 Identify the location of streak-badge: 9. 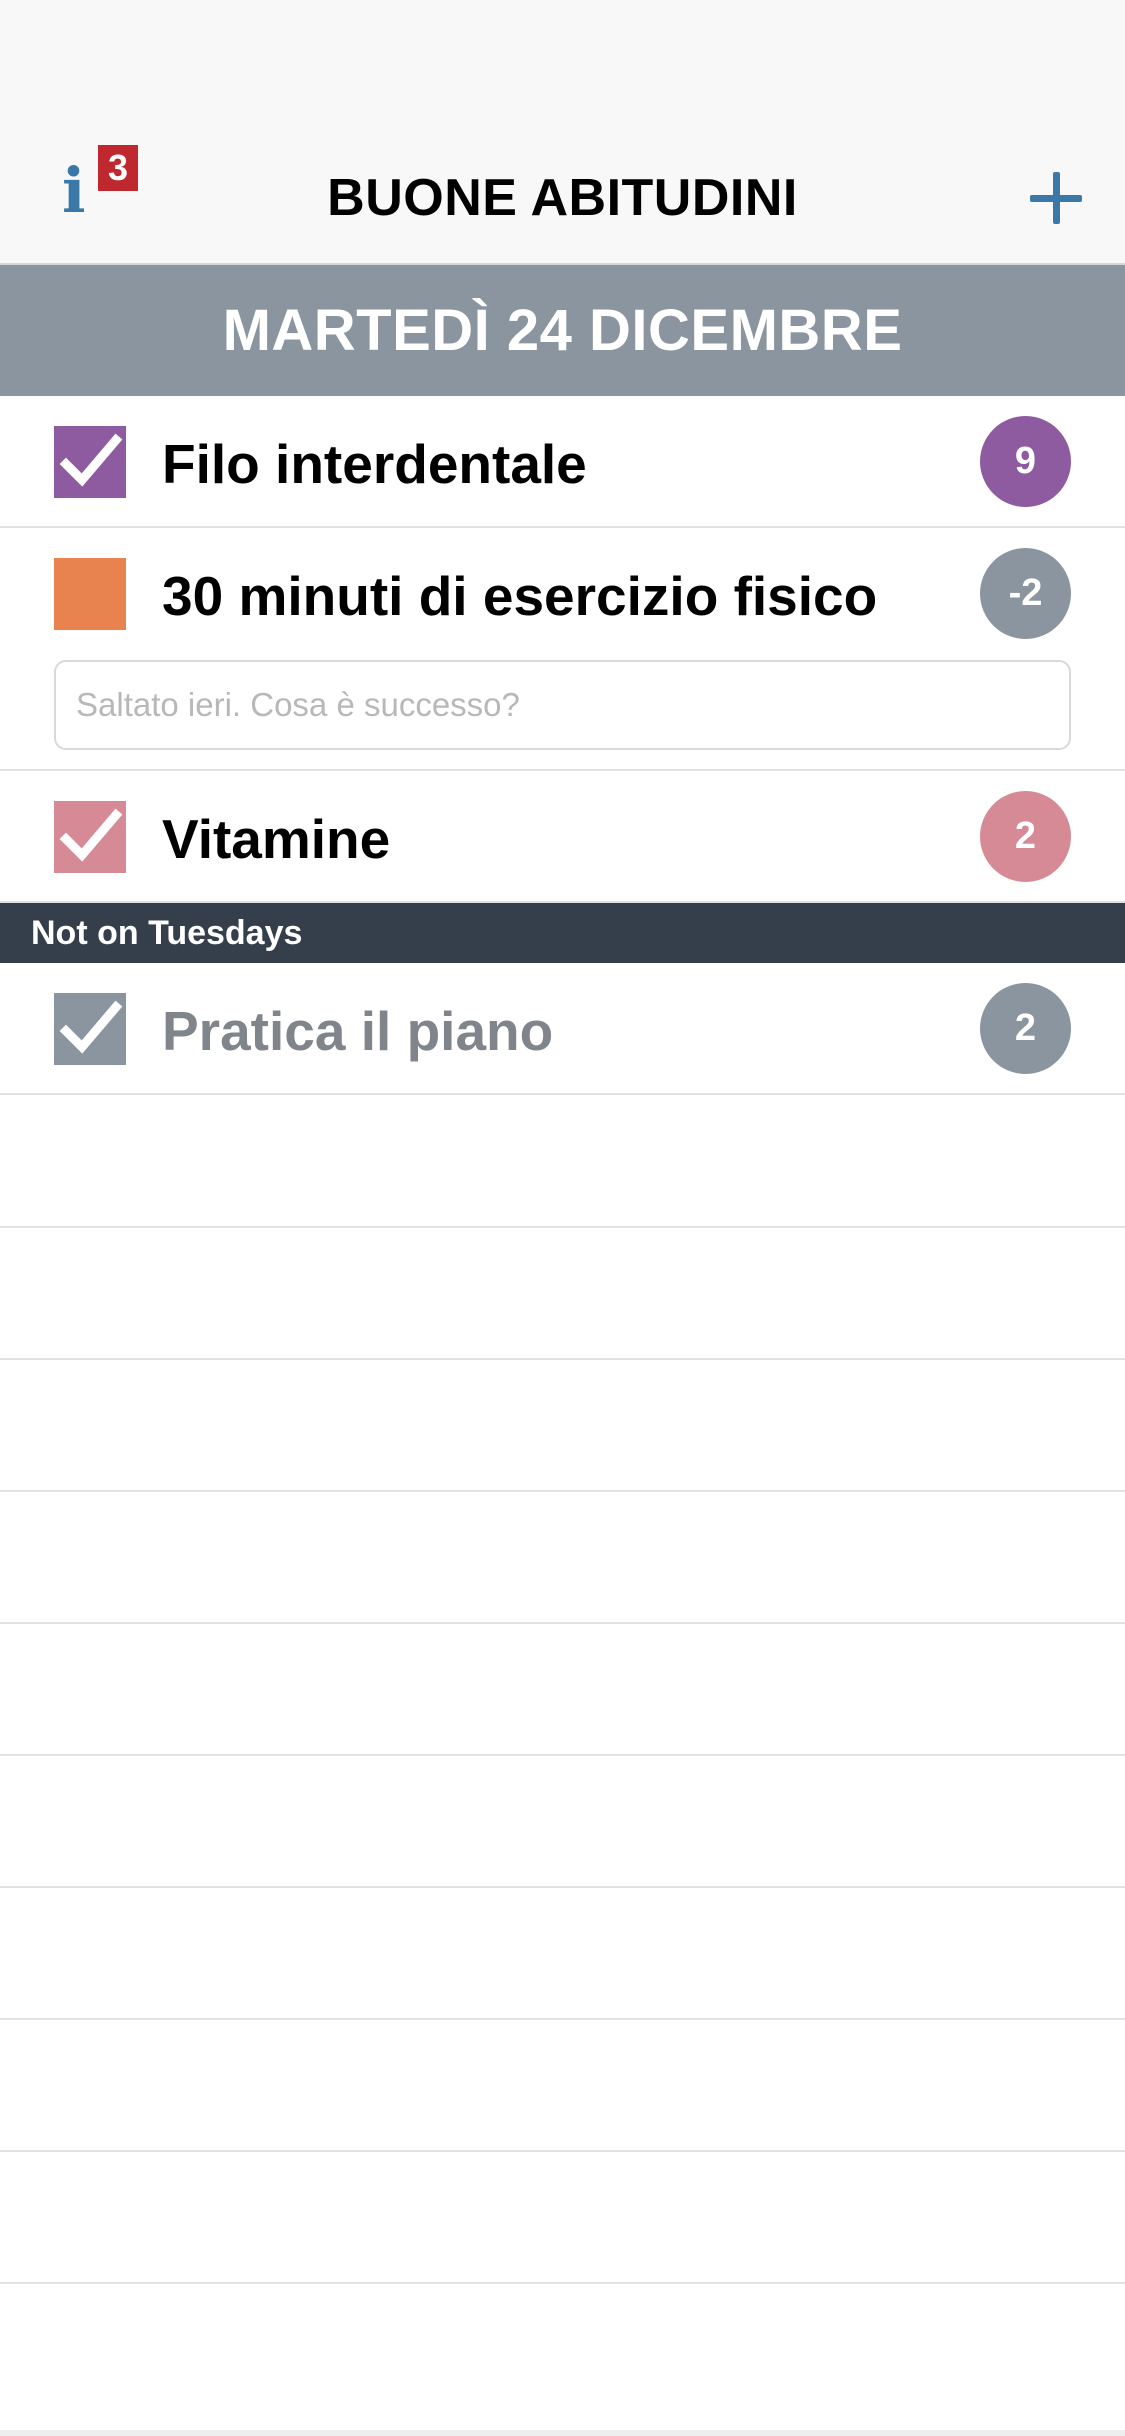
(1025, 461).